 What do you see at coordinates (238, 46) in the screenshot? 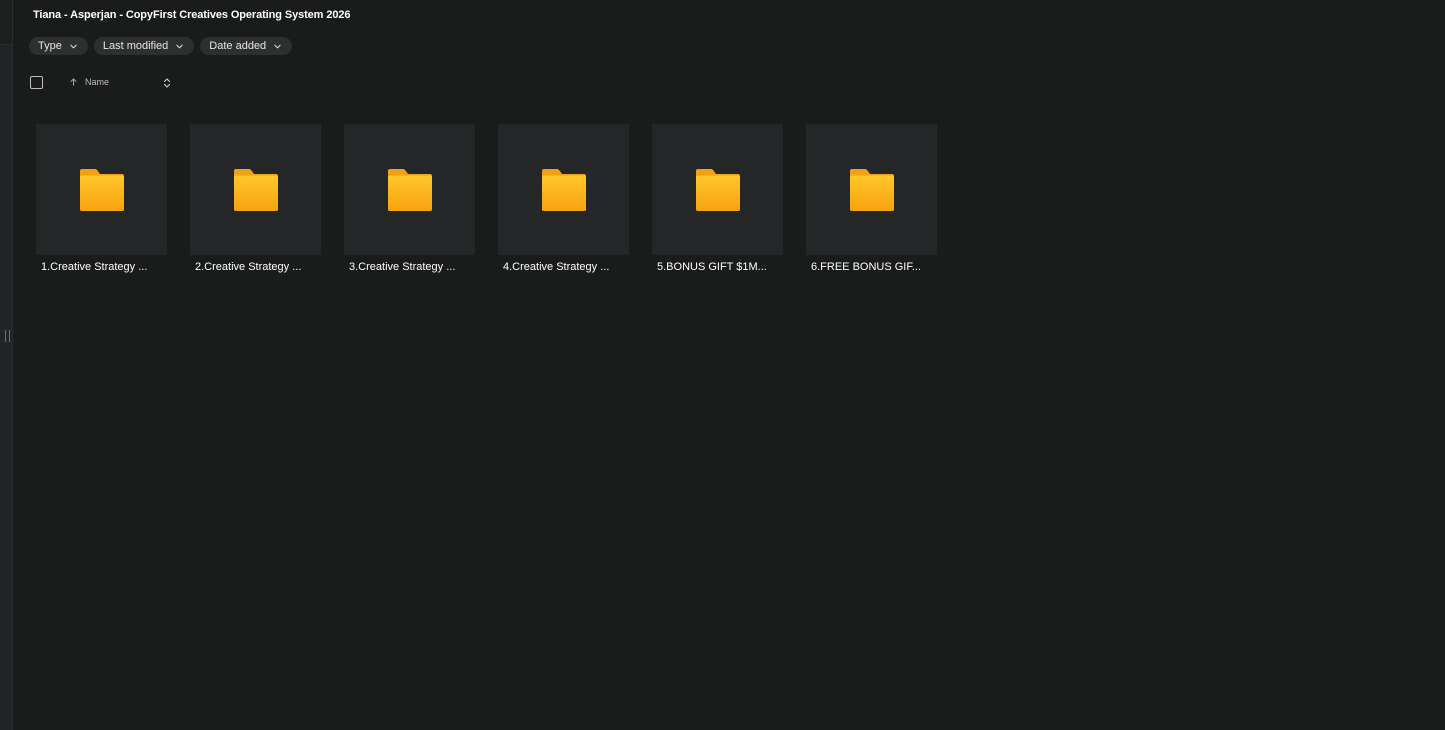
I see `filter-date-added-label: Date added` at bounding box center [238, 46].